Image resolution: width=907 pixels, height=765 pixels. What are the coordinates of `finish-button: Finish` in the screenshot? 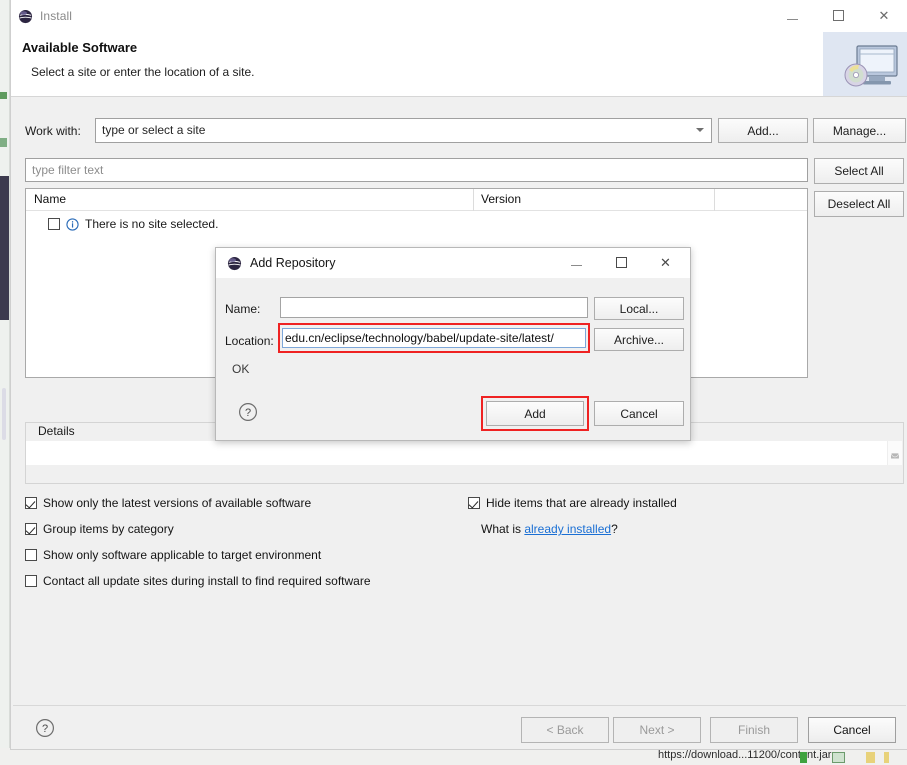 It's located at (754, 730).